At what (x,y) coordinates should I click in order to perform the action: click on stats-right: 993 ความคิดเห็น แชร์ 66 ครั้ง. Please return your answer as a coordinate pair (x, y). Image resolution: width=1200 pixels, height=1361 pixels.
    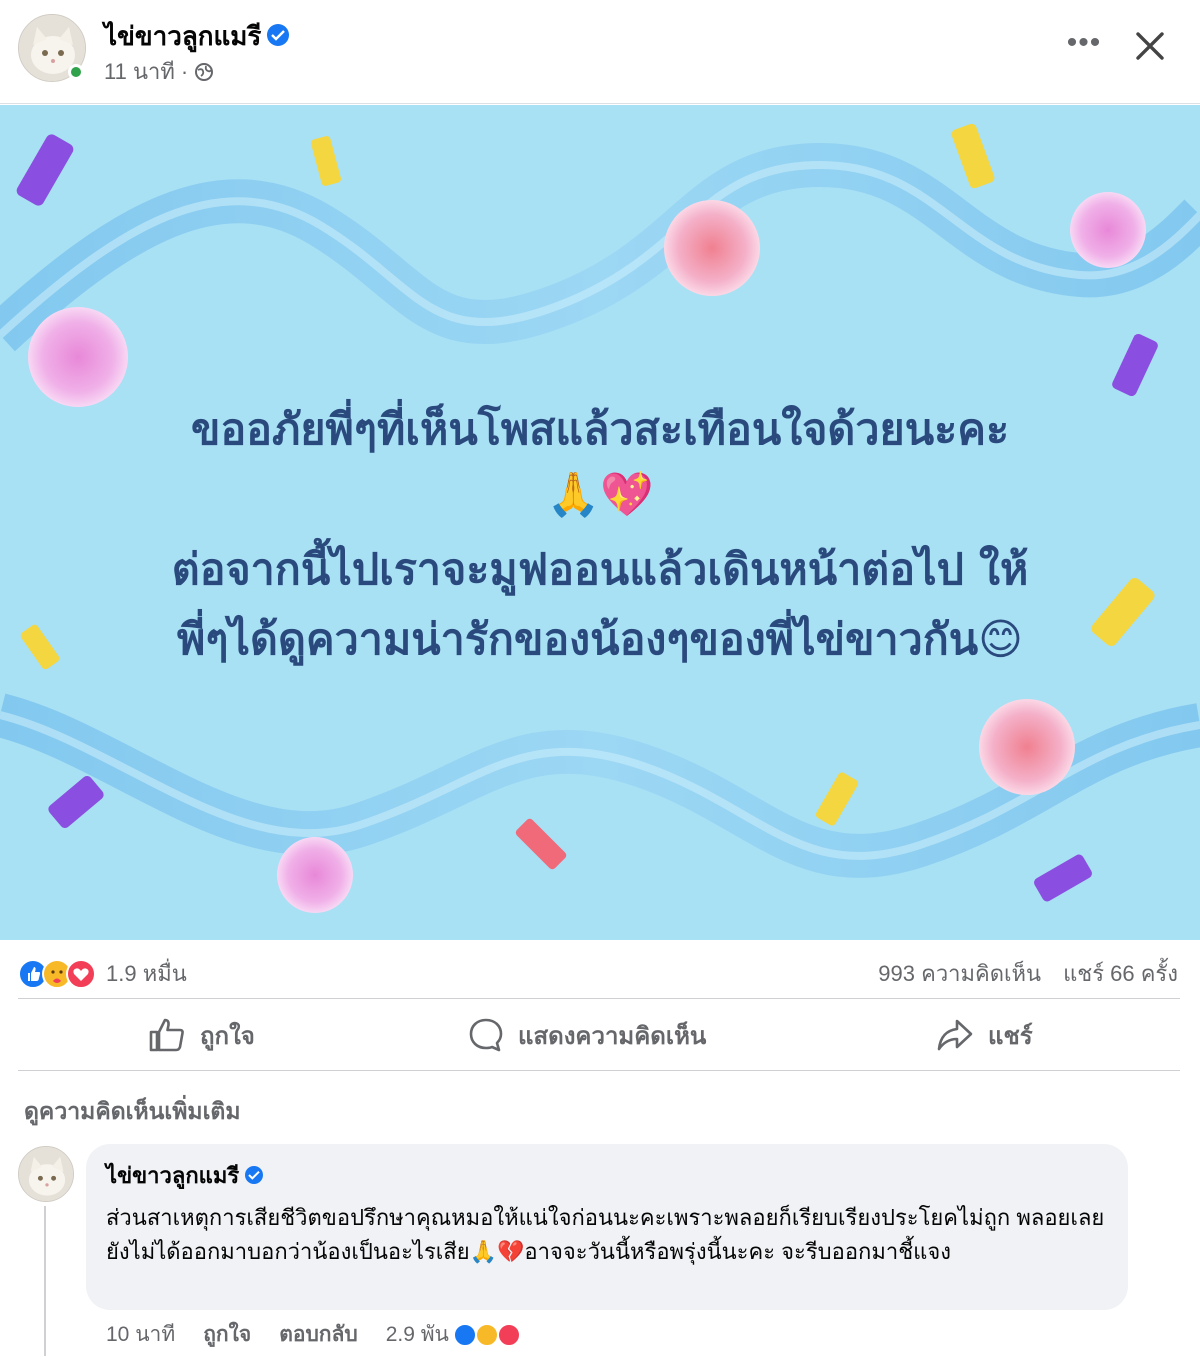
    Looking at the image, I should click on (1028, 973).